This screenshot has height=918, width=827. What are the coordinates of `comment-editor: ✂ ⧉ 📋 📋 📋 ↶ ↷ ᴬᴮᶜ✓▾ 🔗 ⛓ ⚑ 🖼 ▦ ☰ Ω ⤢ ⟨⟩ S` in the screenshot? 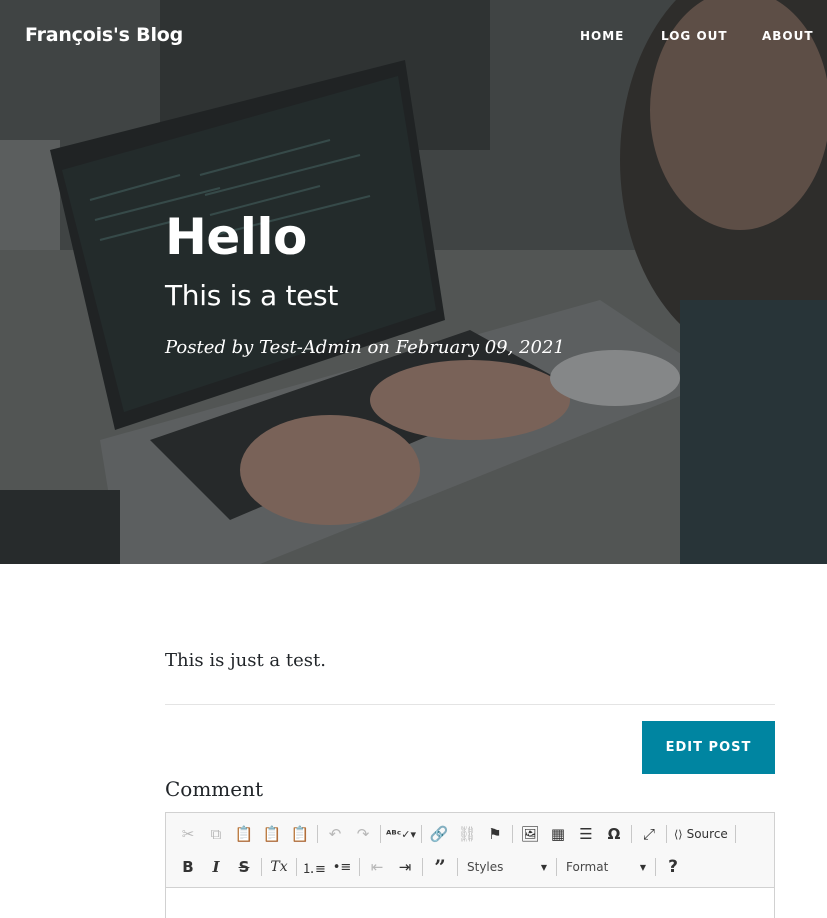 It's located at (470, 865).